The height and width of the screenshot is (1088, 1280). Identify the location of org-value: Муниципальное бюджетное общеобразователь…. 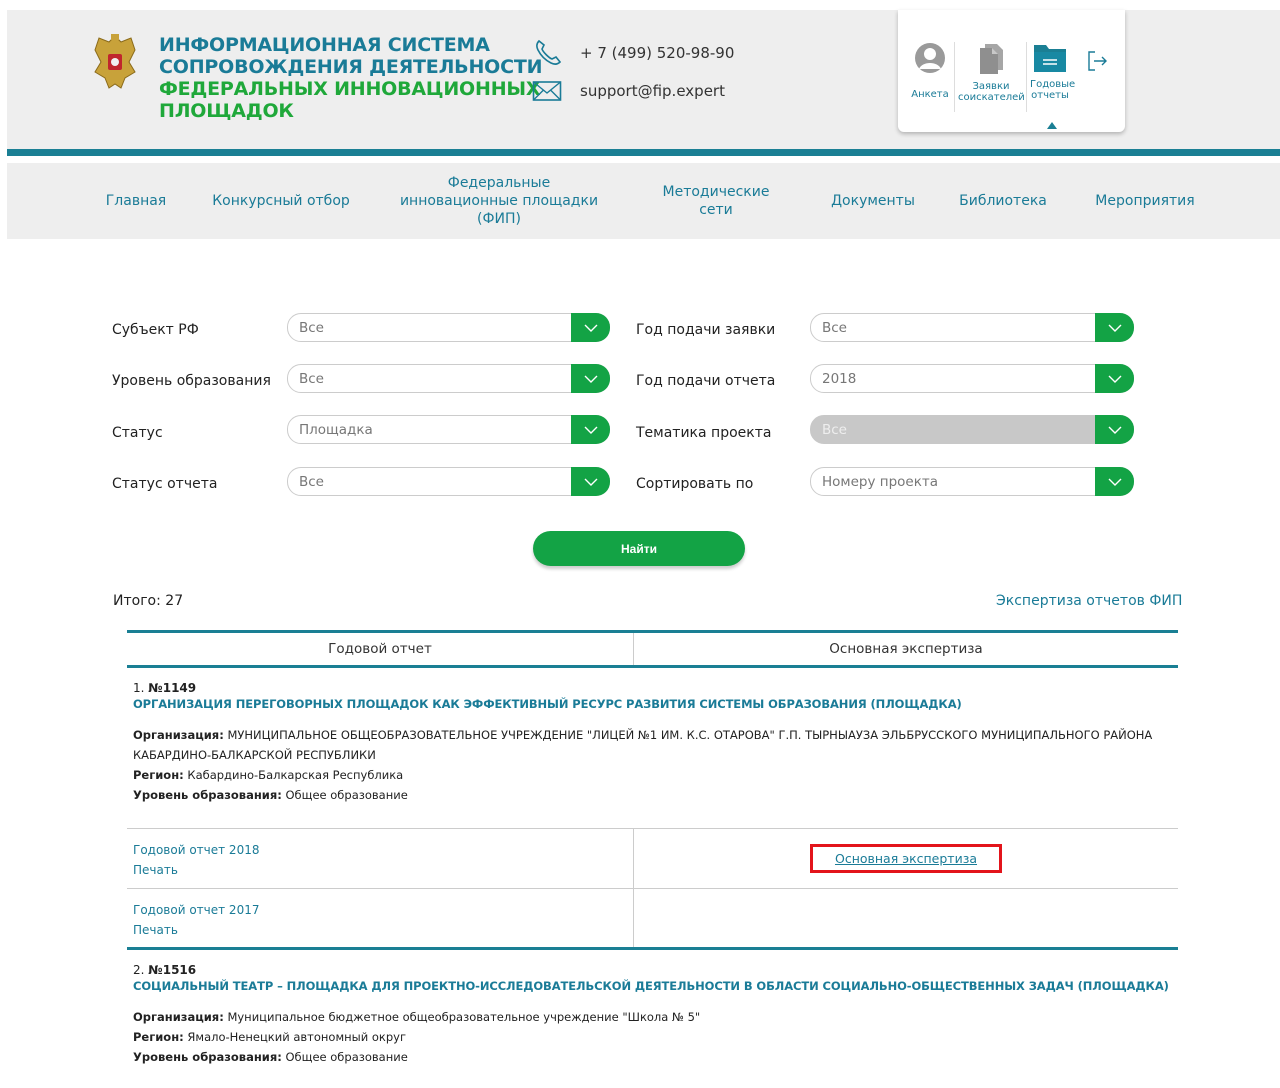
(464, 1017).